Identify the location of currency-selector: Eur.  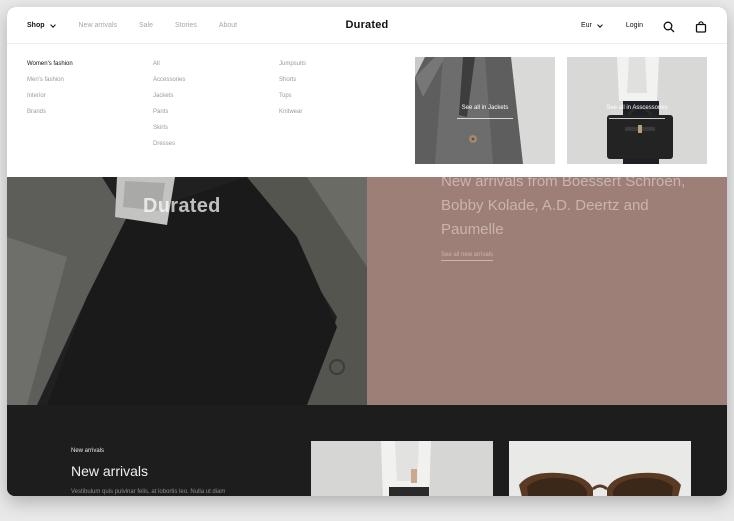
(591, 25).